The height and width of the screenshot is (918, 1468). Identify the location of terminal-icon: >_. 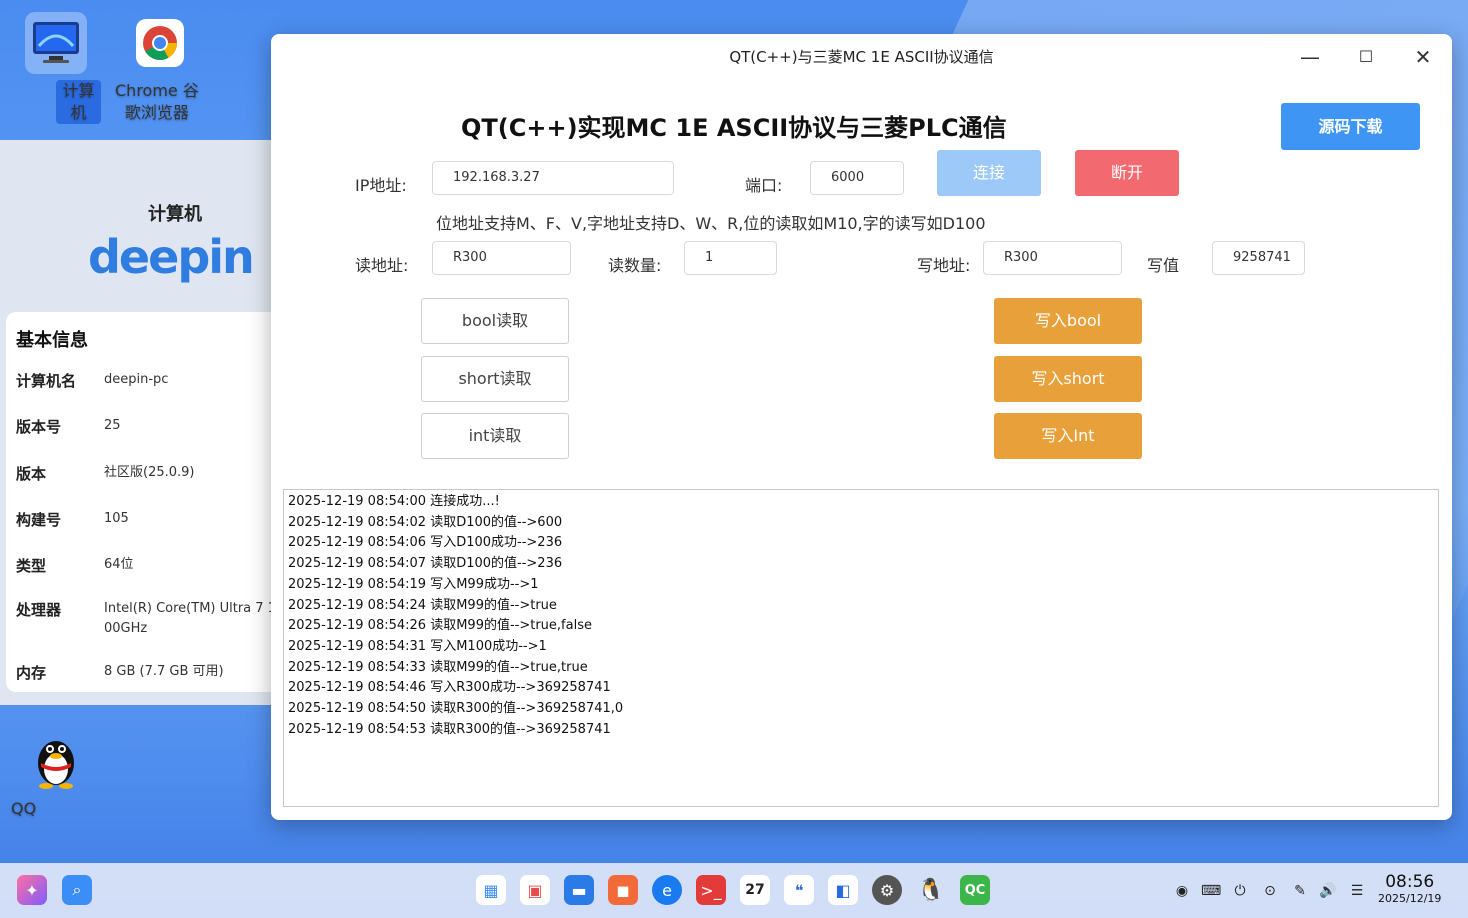
(711, 890).